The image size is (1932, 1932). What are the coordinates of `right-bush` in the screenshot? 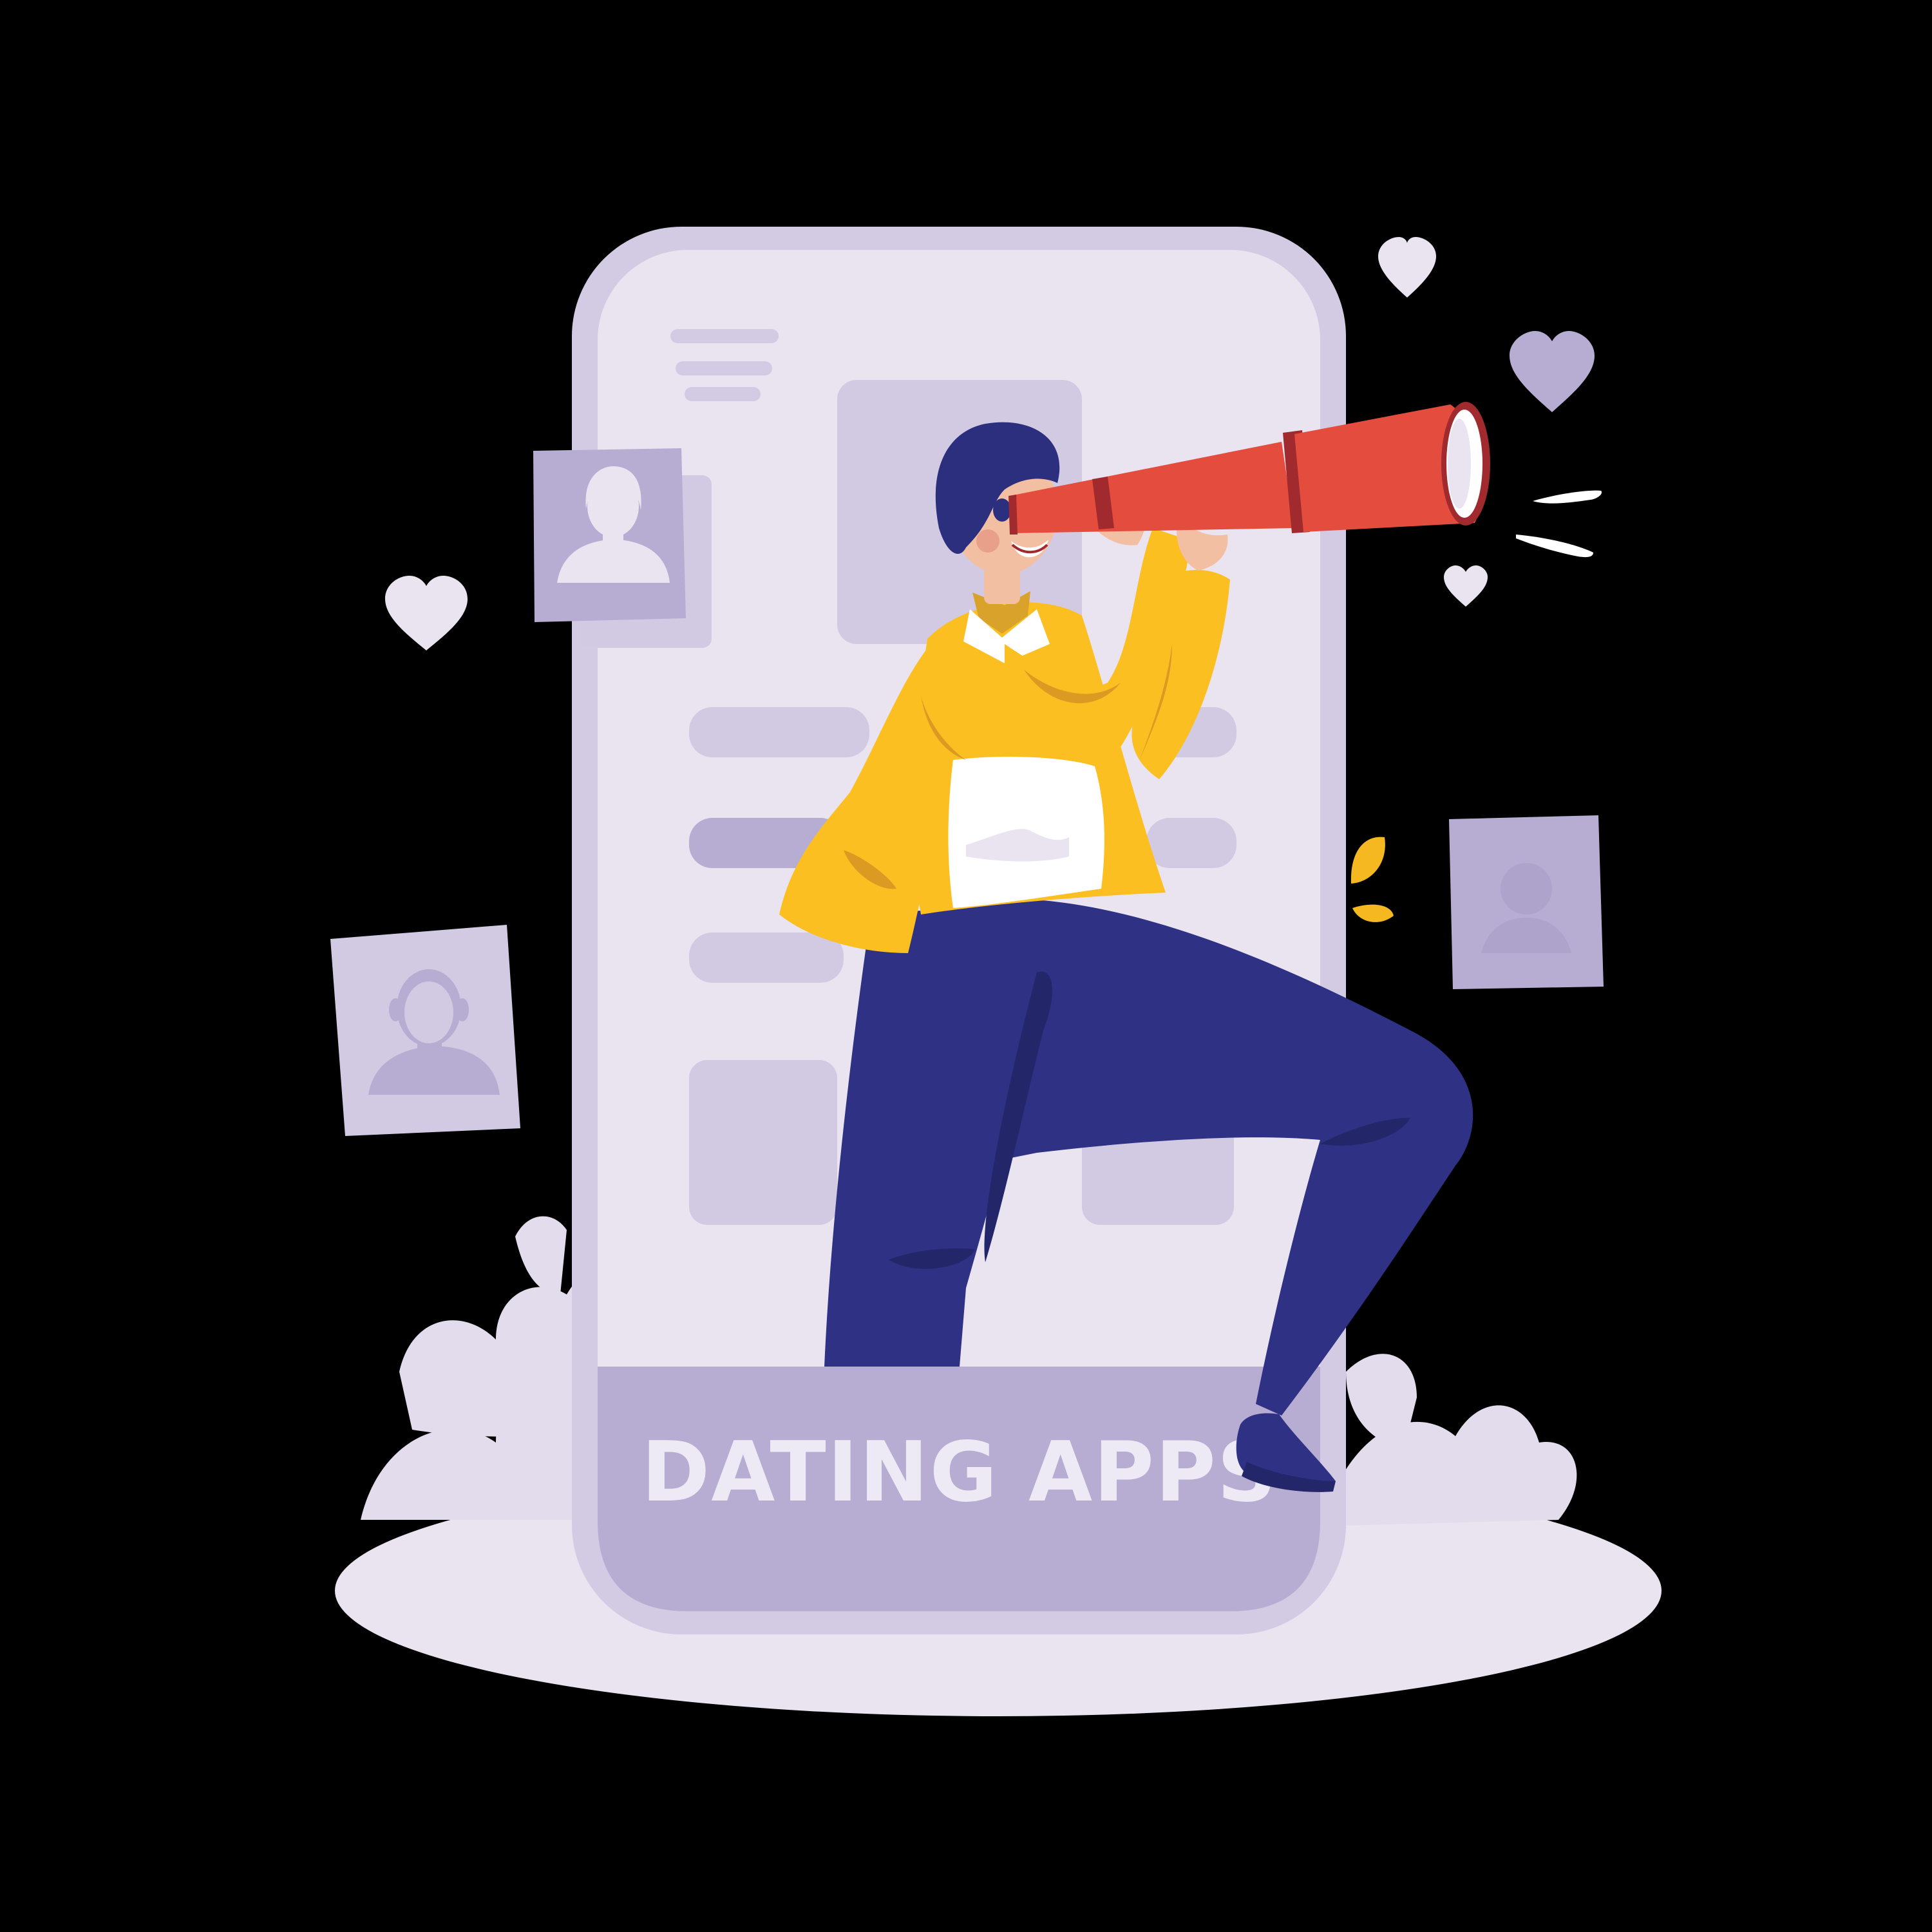 It's located at (1448, 1440).